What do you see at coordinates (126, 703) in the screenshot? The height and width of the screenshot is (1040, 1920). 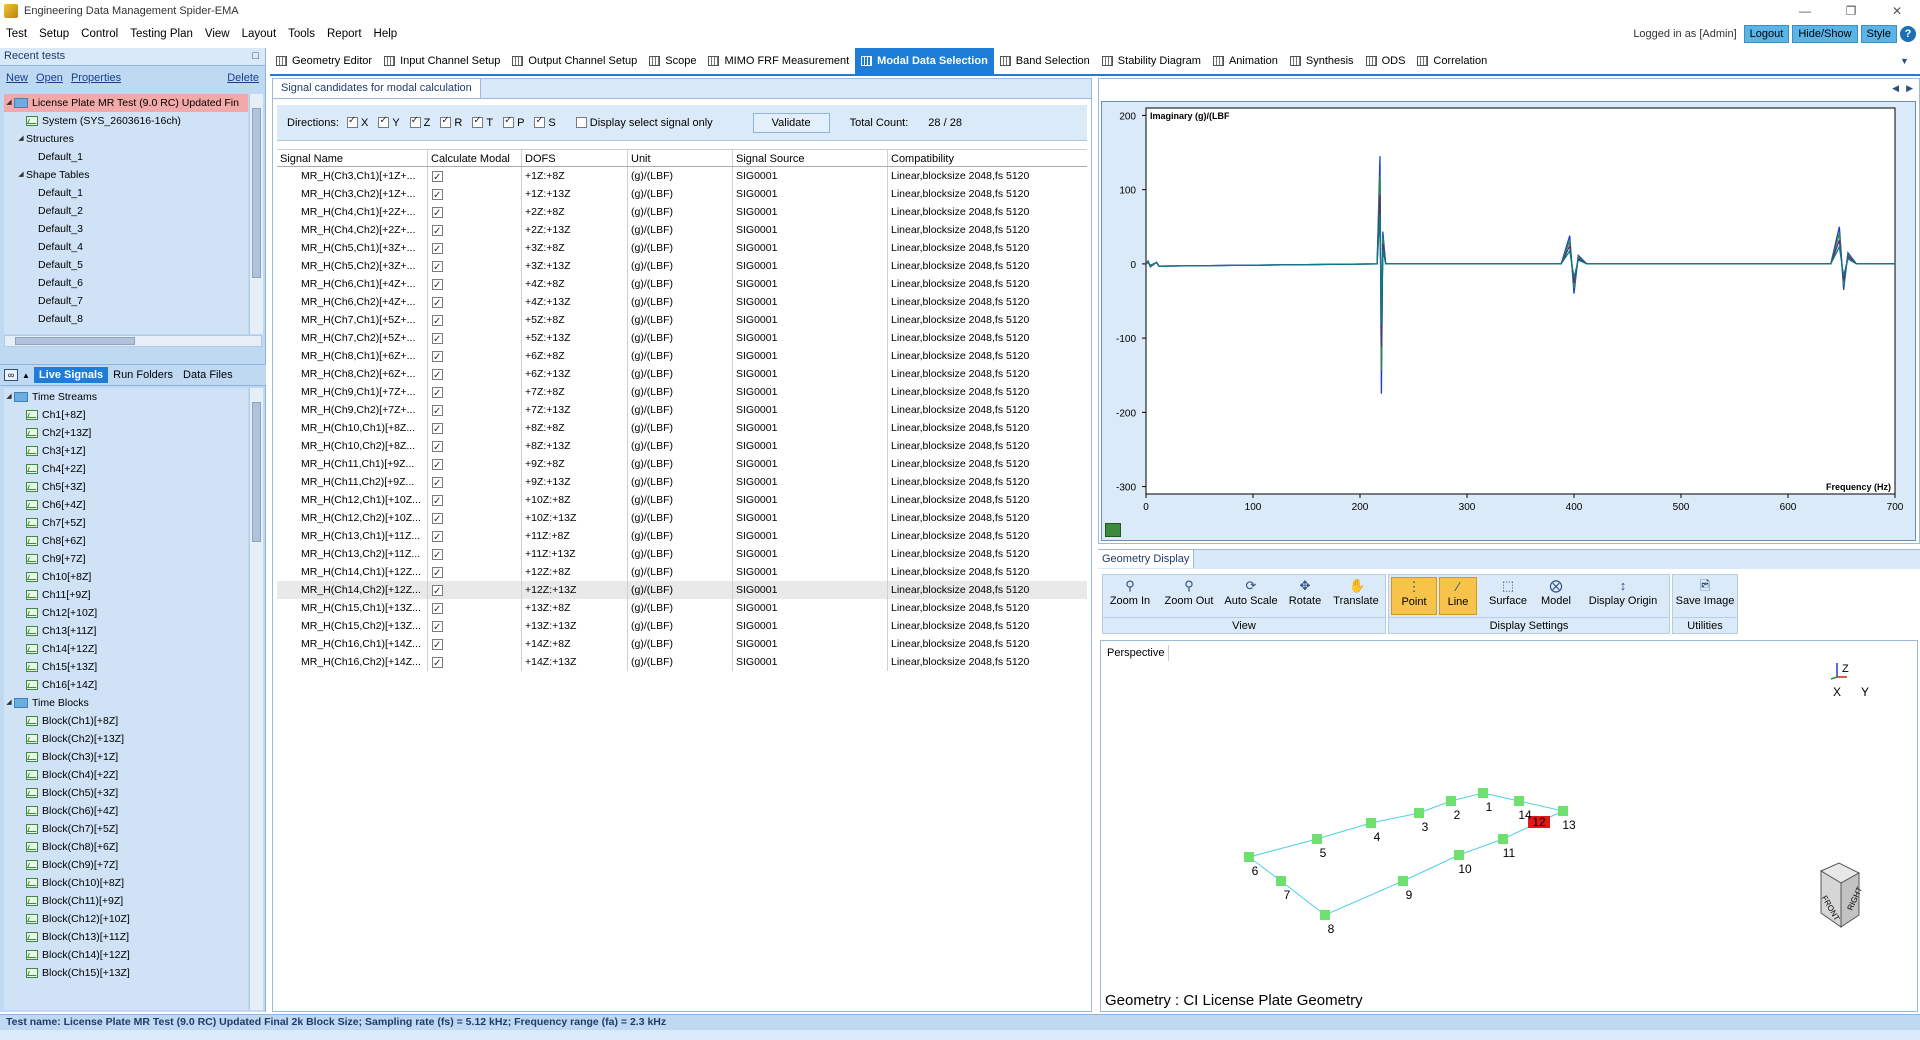 I see `signal-group-header: ◢ Time Blocks` at bounding box center [126, 703].